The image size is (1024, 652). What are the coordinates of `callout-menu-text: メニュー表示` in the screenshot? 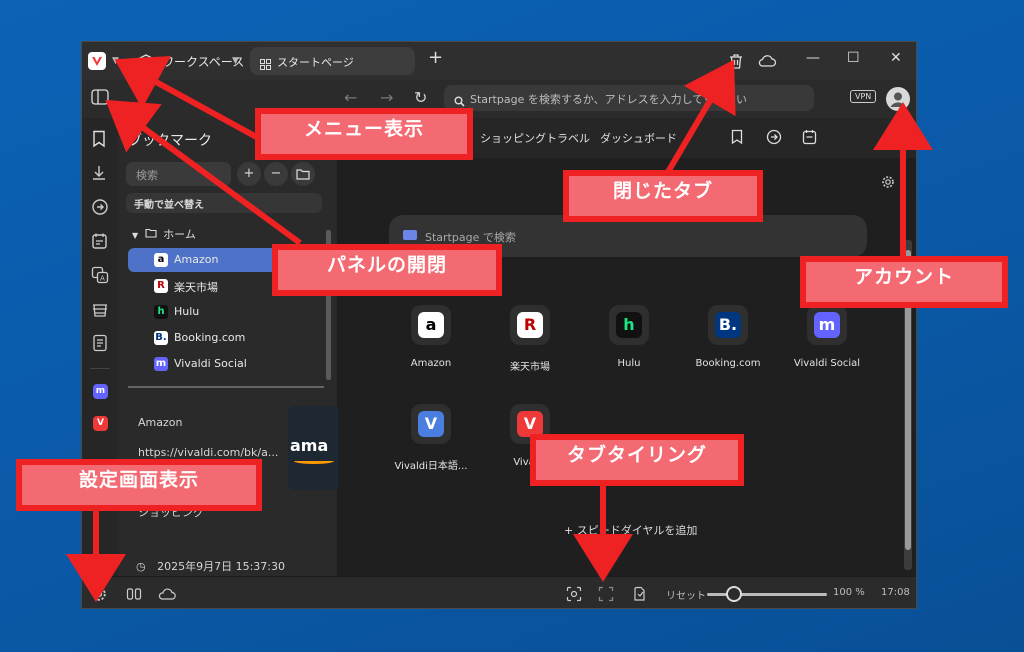 It's located at (364, 134).